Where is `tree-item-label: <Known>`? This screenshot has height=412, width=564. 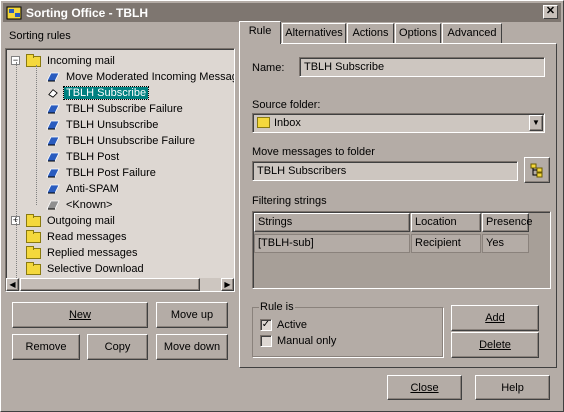
tree-item-label: <Known> is located at coordinates (89, 205).